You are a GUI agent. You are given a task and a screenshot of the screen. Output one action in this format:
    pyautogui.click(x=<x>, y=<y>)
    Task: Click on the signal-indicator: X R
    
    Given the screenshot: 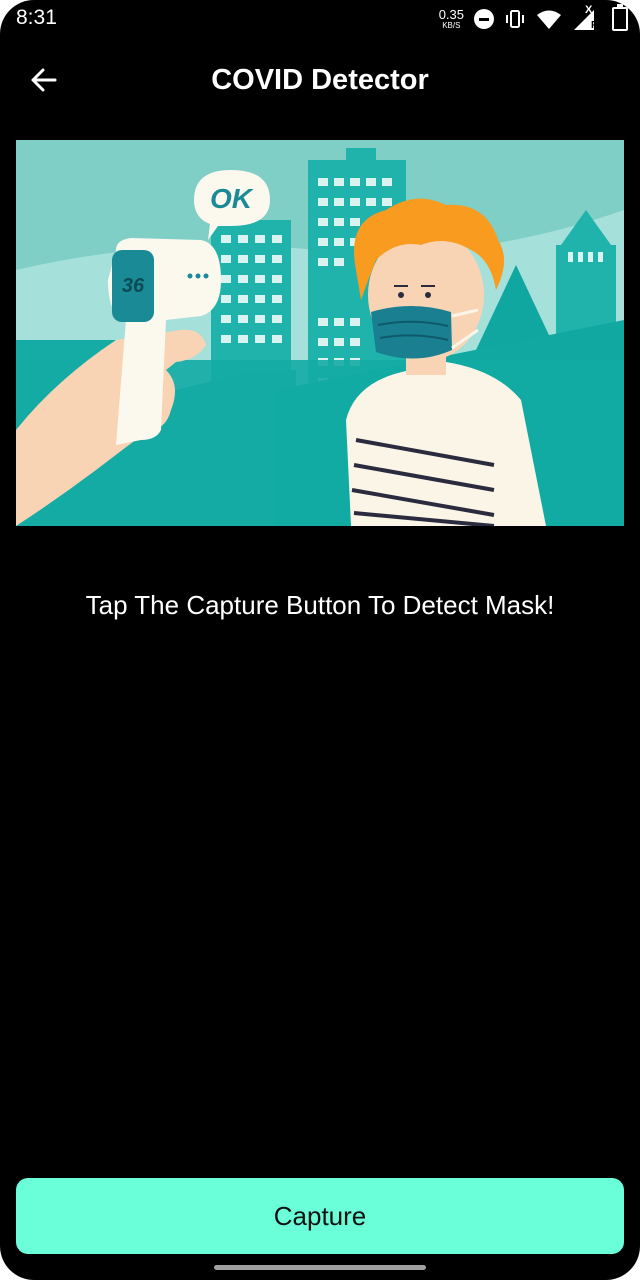 What is the action you would take?
    pyautogui.click(x=587, y=18)
    